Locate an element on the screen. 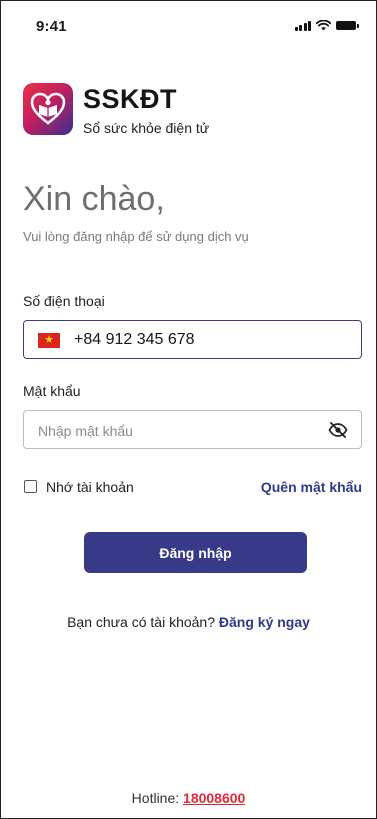 The image size is (377, 819). status-icons is located at coordinates (326, 25).